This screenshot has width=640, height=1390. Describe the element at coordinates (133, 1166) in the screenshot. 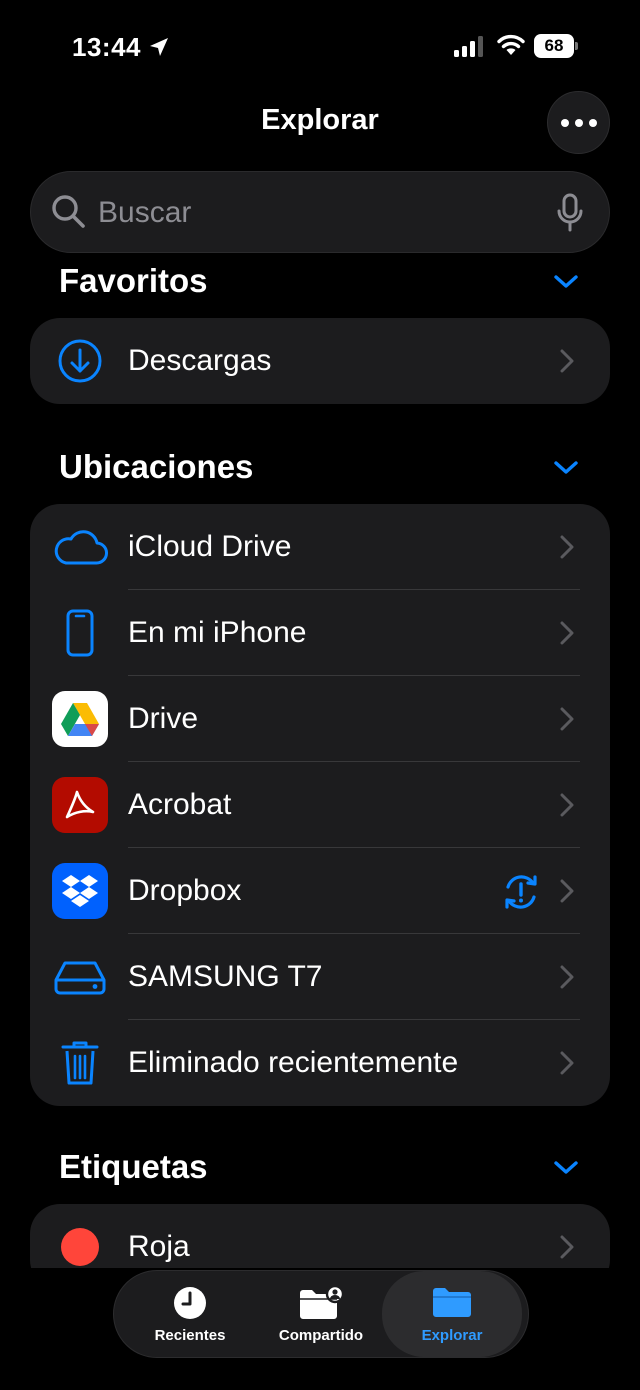

I see `section-title-tags: Etiquetas` at that location.